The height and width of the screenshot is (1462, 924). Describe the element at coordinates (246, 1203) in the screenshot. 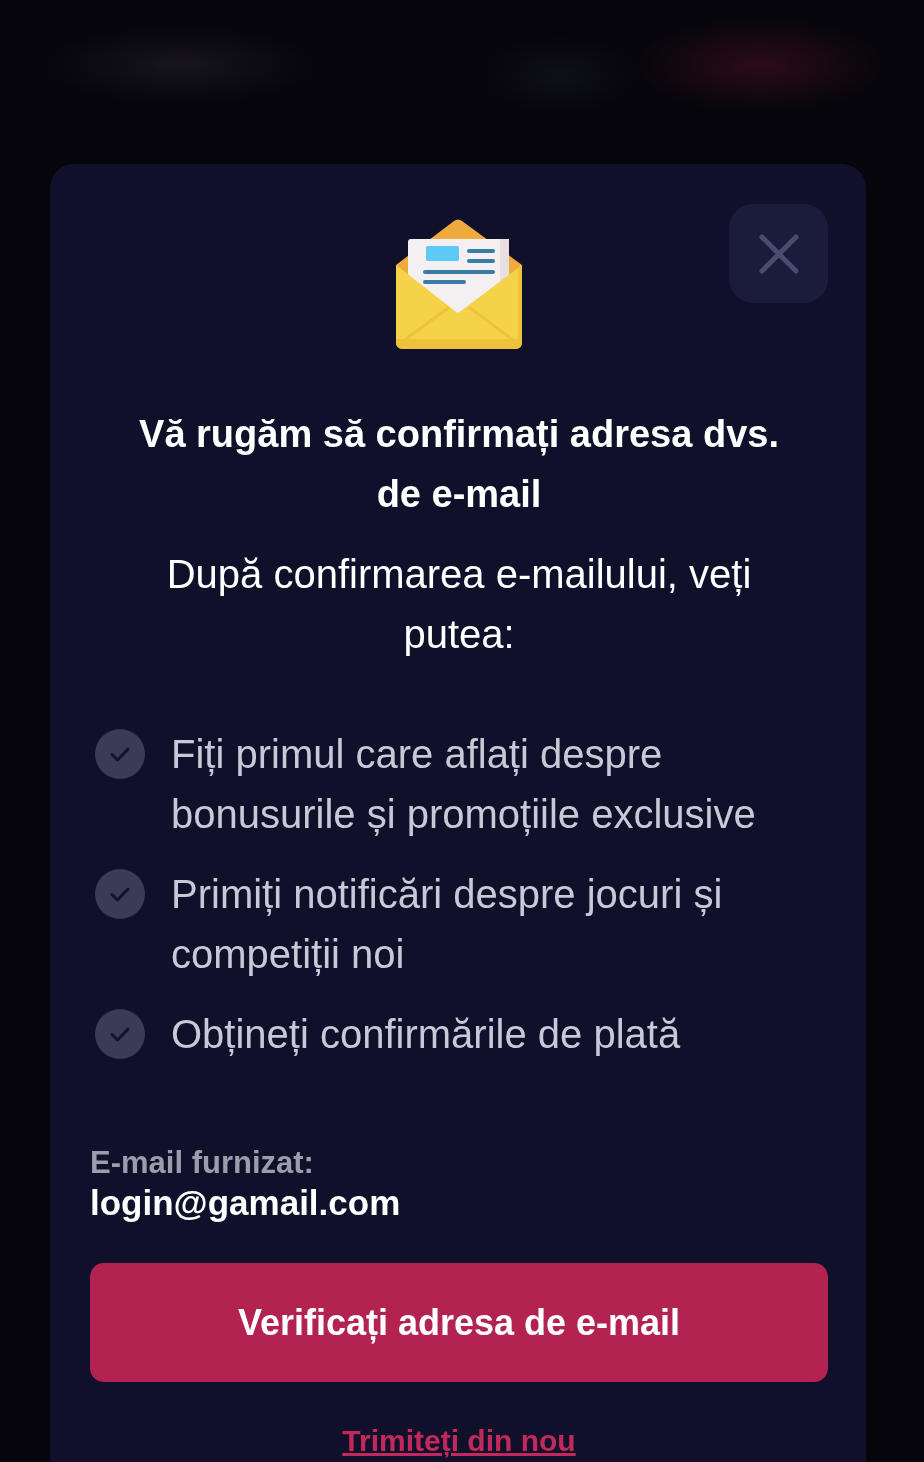

I see `email-value: login@gamail.com` at that location.